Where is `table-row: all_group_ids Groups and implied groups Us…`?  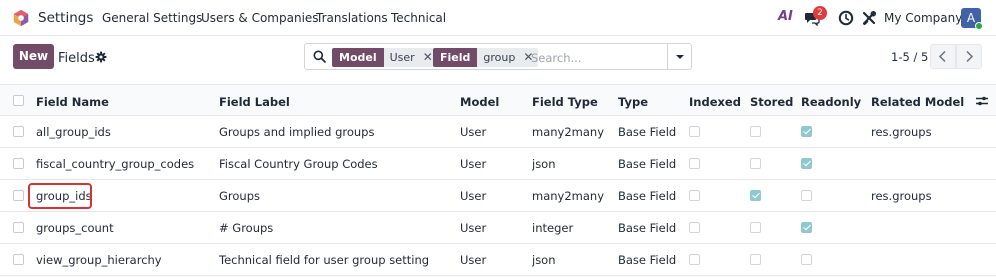
table-row: all_group_ids Groups and implied groups Us… is located at coordinates (498, 132).